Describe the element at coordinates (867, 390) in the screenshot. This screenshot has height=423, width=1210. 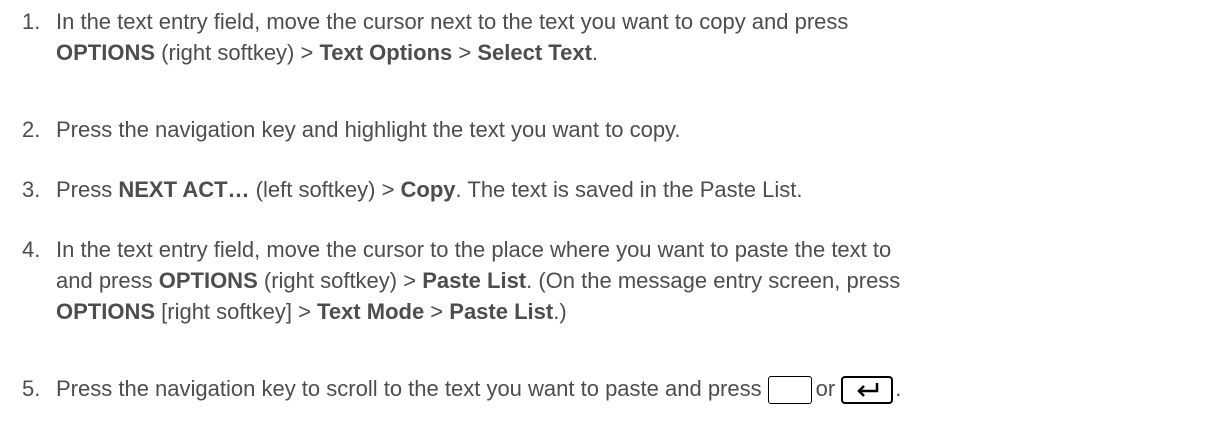
I see `enter-key-icon` at that location.